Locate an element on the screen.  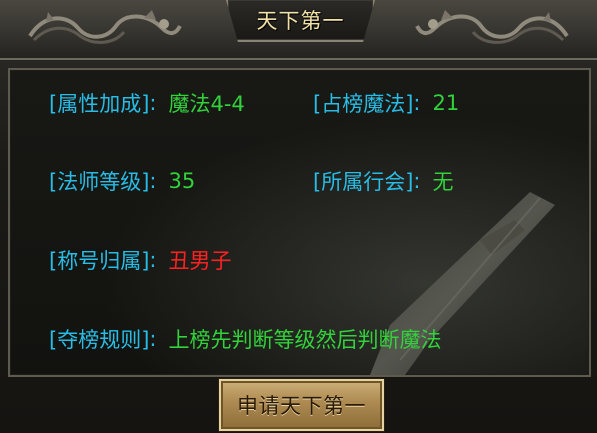
rank-magic-row: [占榜魔法] : 21 is located at coordinates (386, 103).